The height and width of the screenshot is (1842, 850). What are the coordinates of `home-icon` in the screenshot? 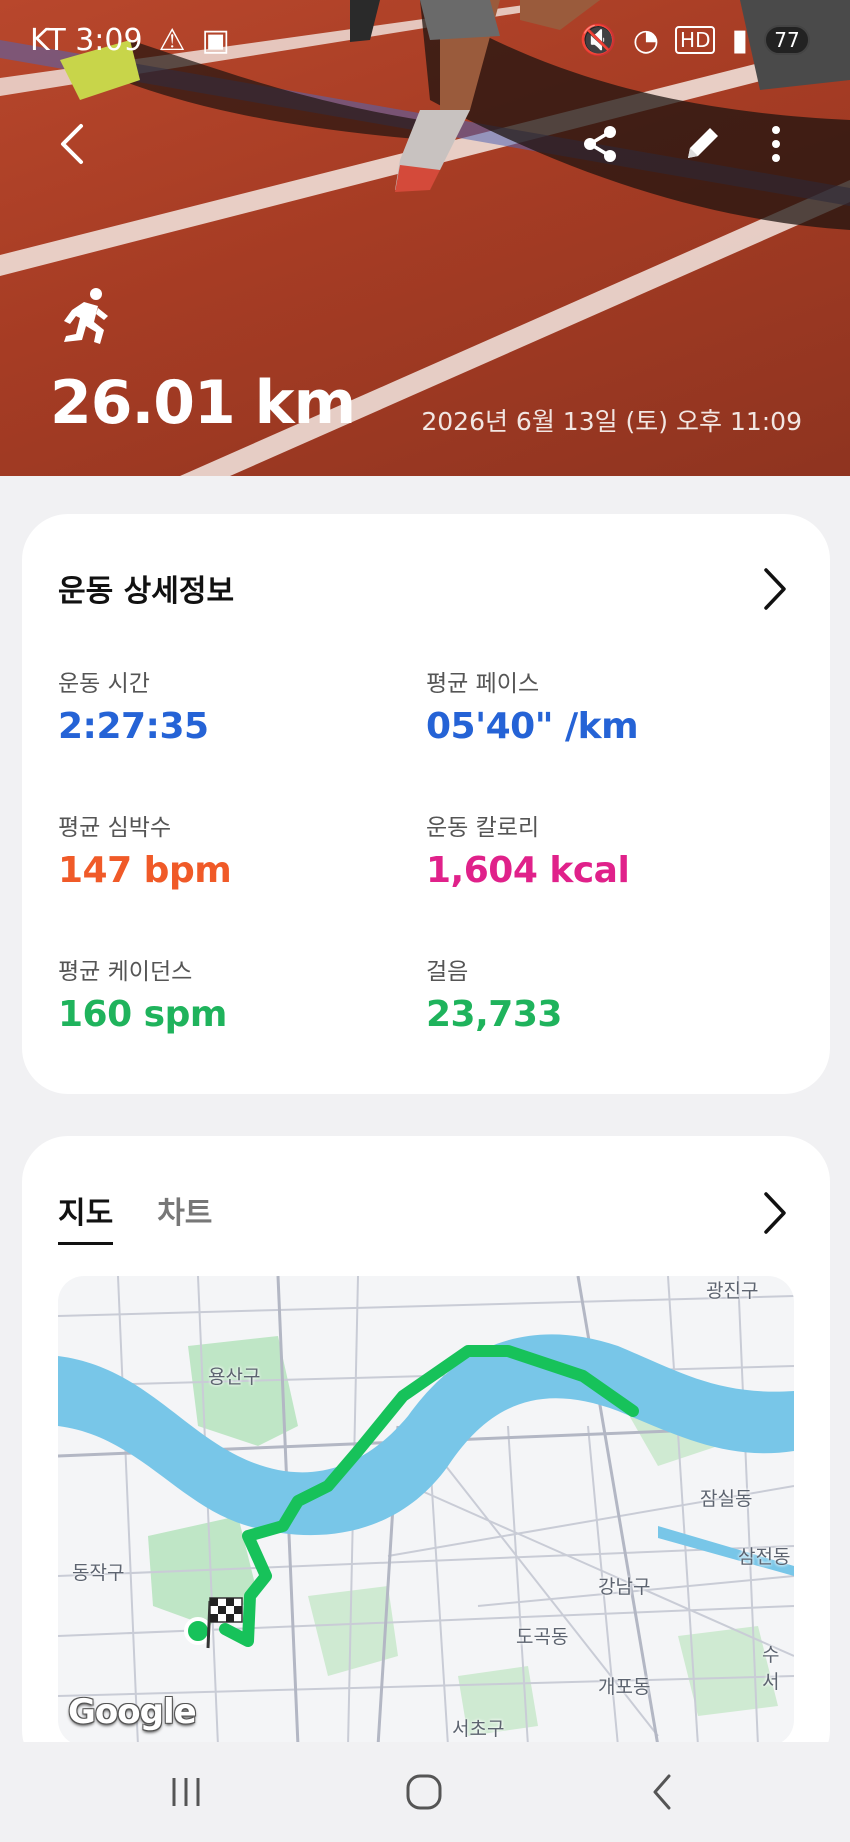 It's located at (424, 1792).